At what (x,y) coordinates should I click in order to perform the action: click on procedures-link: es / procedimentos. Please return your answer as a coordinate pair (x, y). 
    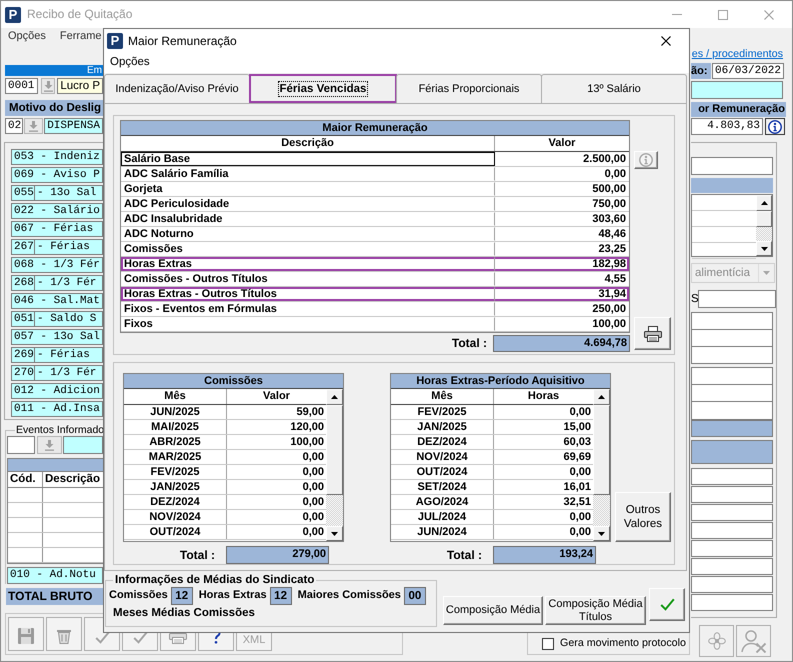
    Looking at the image, I should click on (737, 54).